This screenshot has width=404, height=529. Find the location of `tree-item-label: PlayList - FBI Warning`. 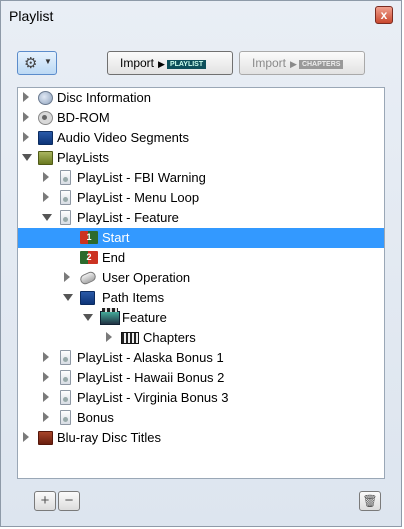

tree-item-label: PlayList - FBI Warning is located at coordinates (141, 177).